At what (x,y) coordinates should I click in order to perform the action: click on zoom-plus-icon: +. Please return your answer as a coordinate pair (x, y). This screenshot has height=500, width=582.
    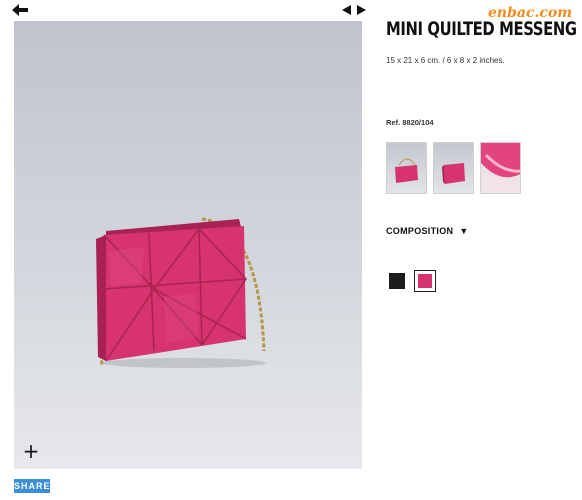
    Looking at the image, I should click on (31, 451).